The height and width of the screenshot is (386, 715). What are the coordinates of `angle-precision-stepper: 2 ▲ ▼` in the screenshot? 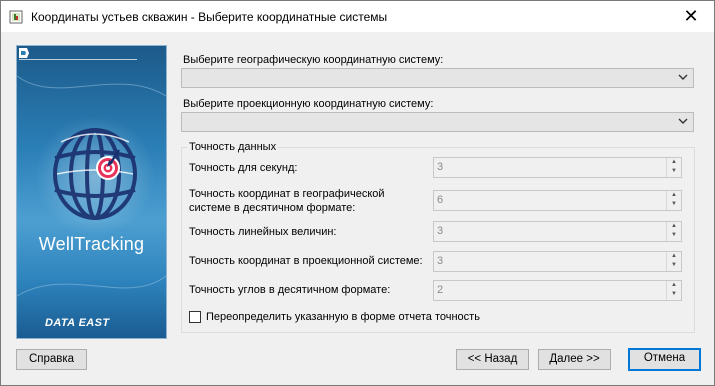 It's located at (557, 290).